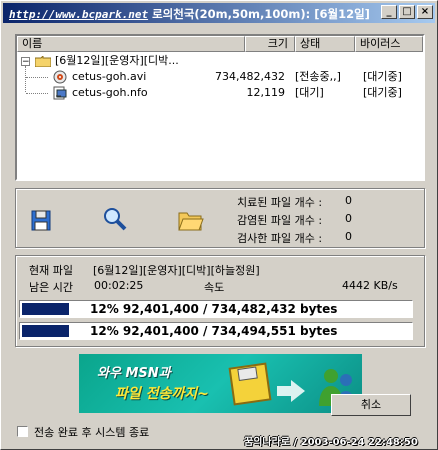 The width and height of the screenshot is (438, 450). I want to click on file-name: cetus-goh.avi, so click(109, 76).